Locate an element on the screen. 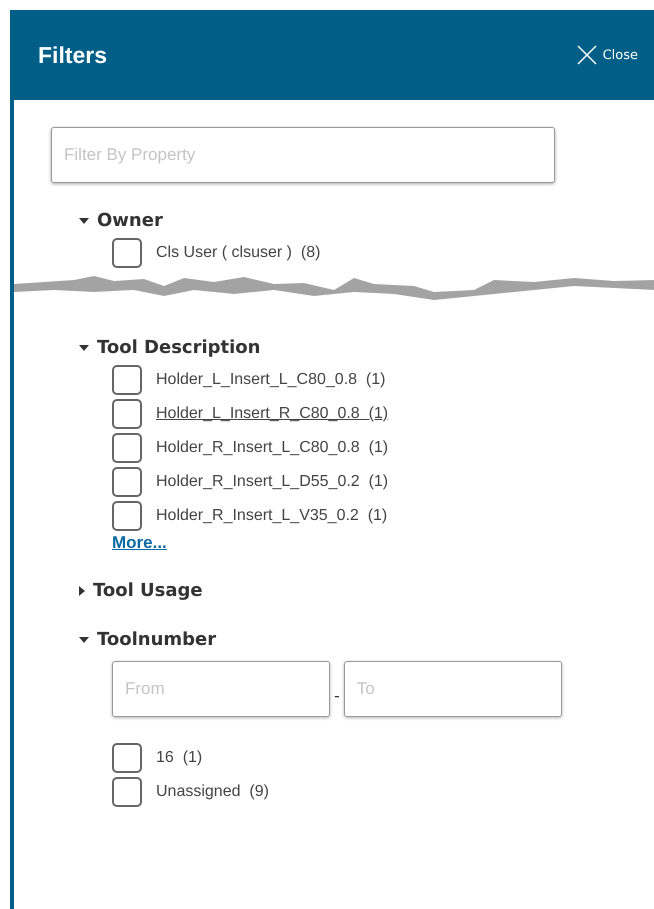  panel-title: Filters is located at coordinates (73, 55).